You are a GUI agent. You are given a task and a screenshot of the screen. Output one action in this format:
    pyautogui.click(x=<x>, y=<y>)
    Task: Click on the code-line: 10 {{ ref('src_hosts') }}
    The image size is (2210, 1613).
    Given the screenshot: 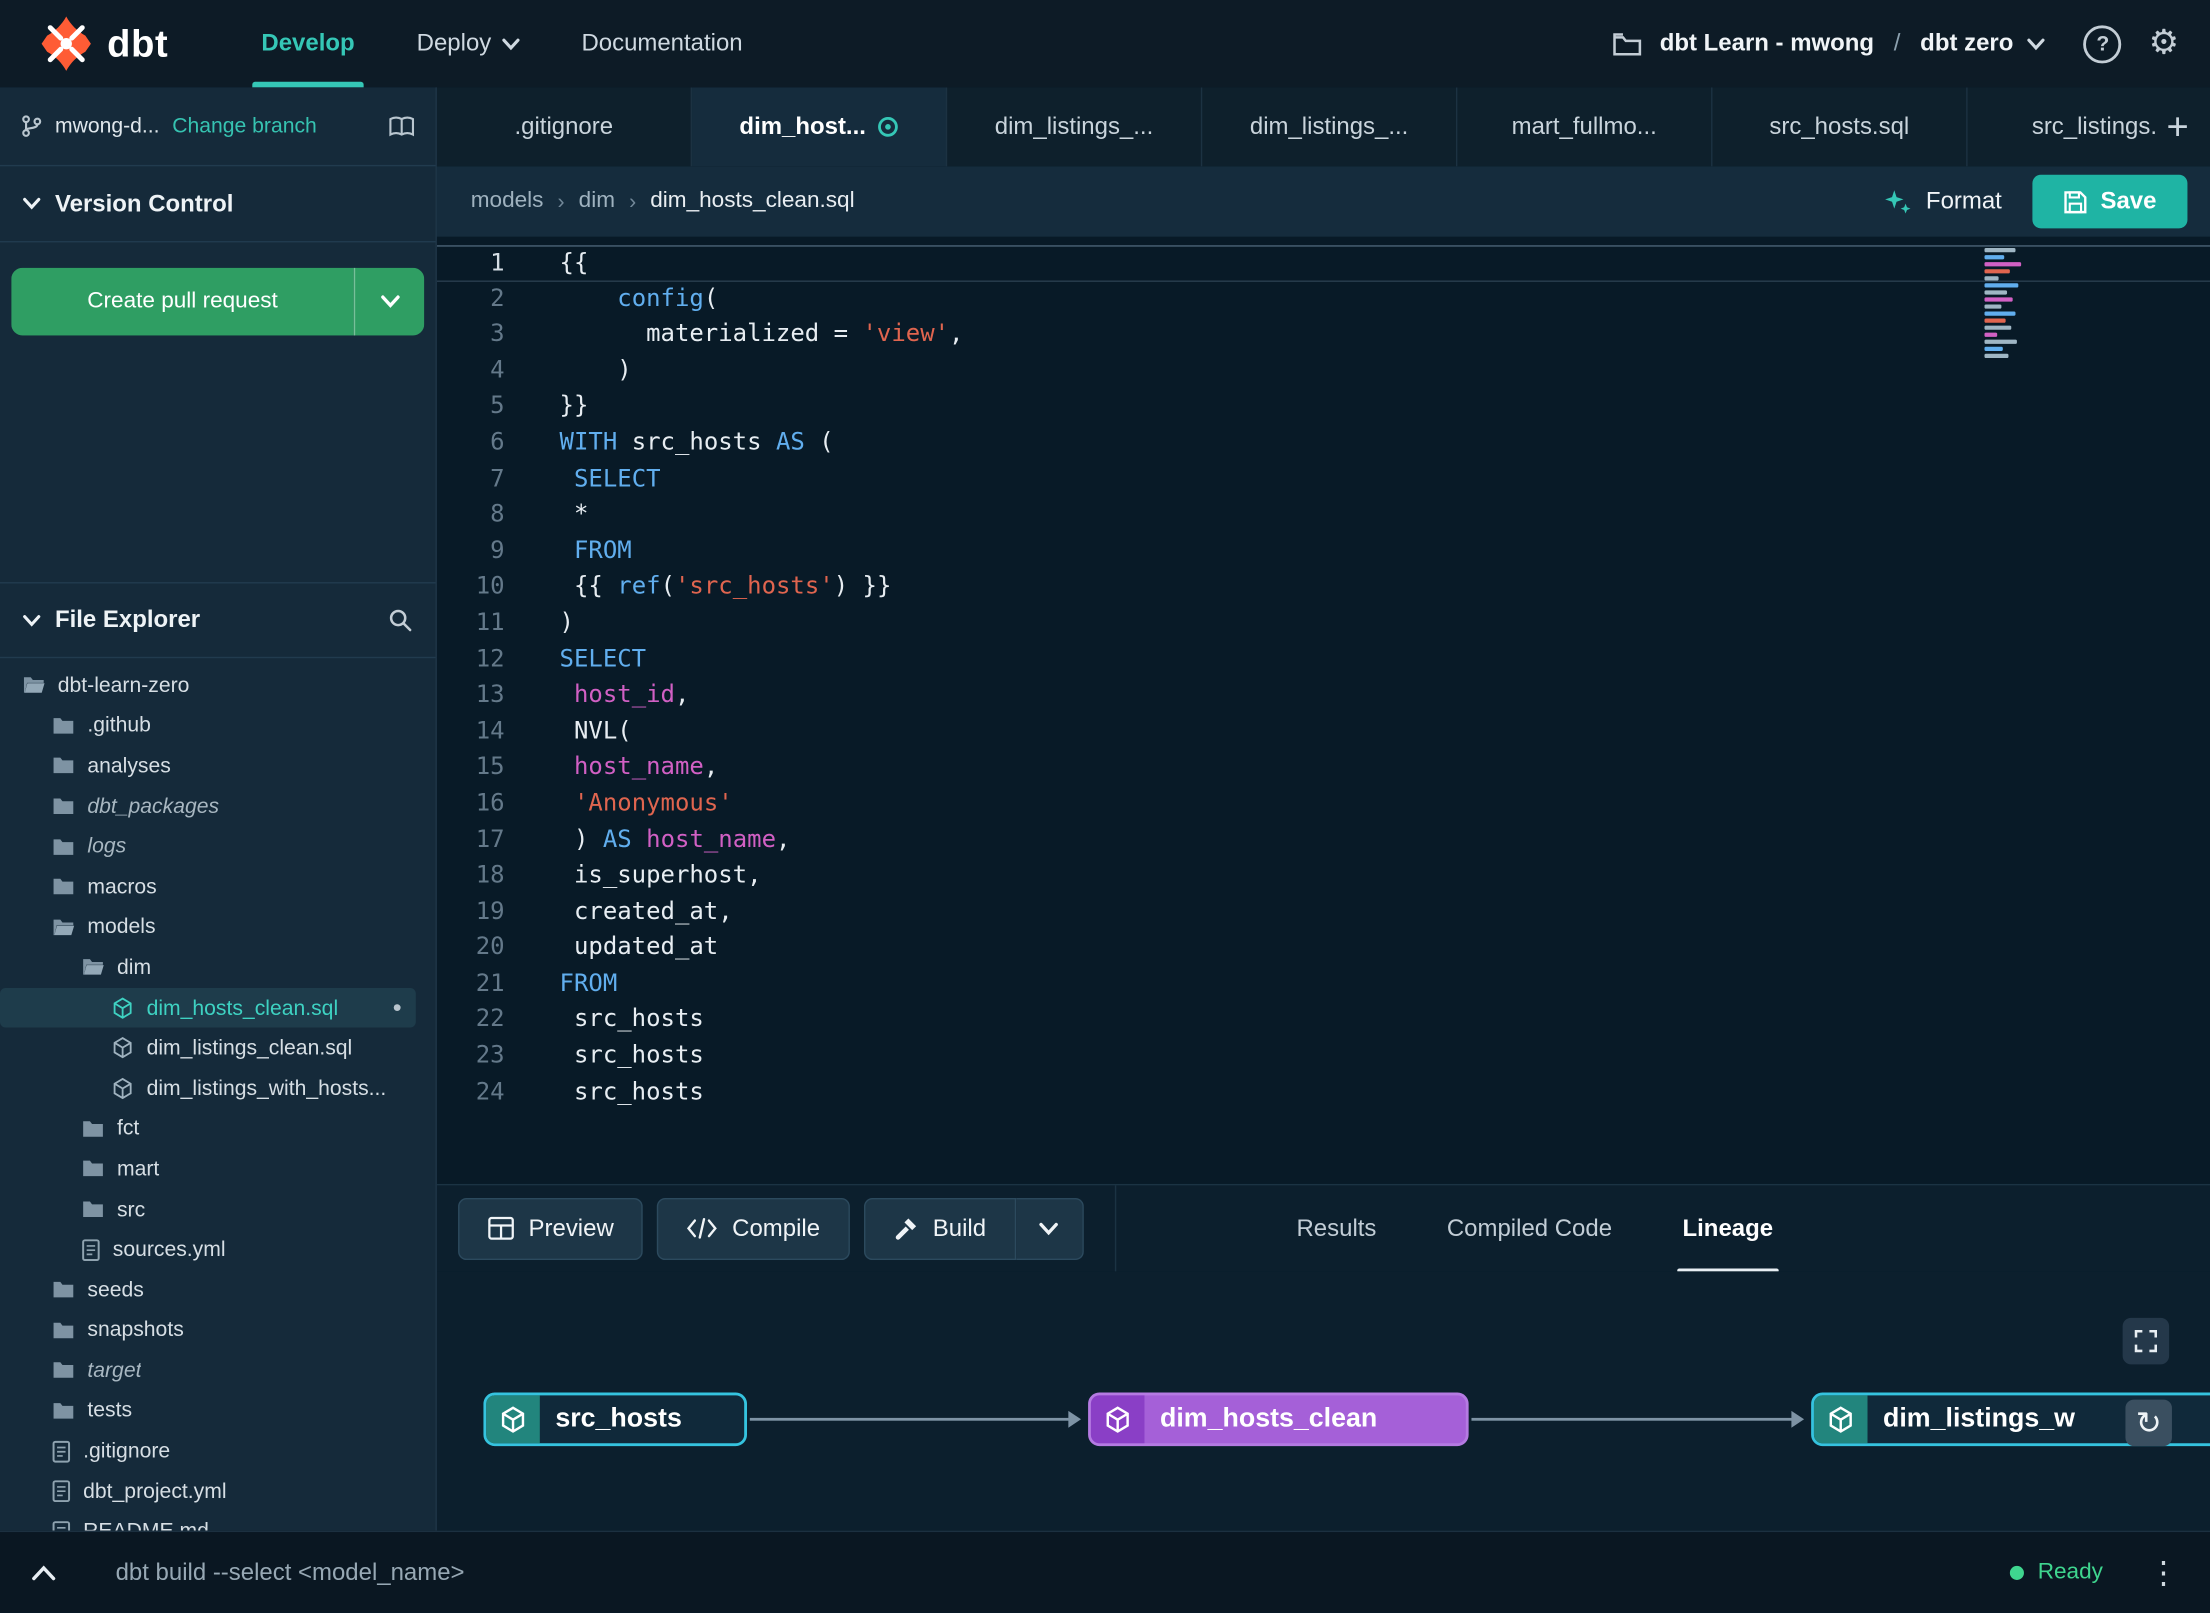 What is the action you would take?
    pyautogui.click(x=1323, y=588)
    